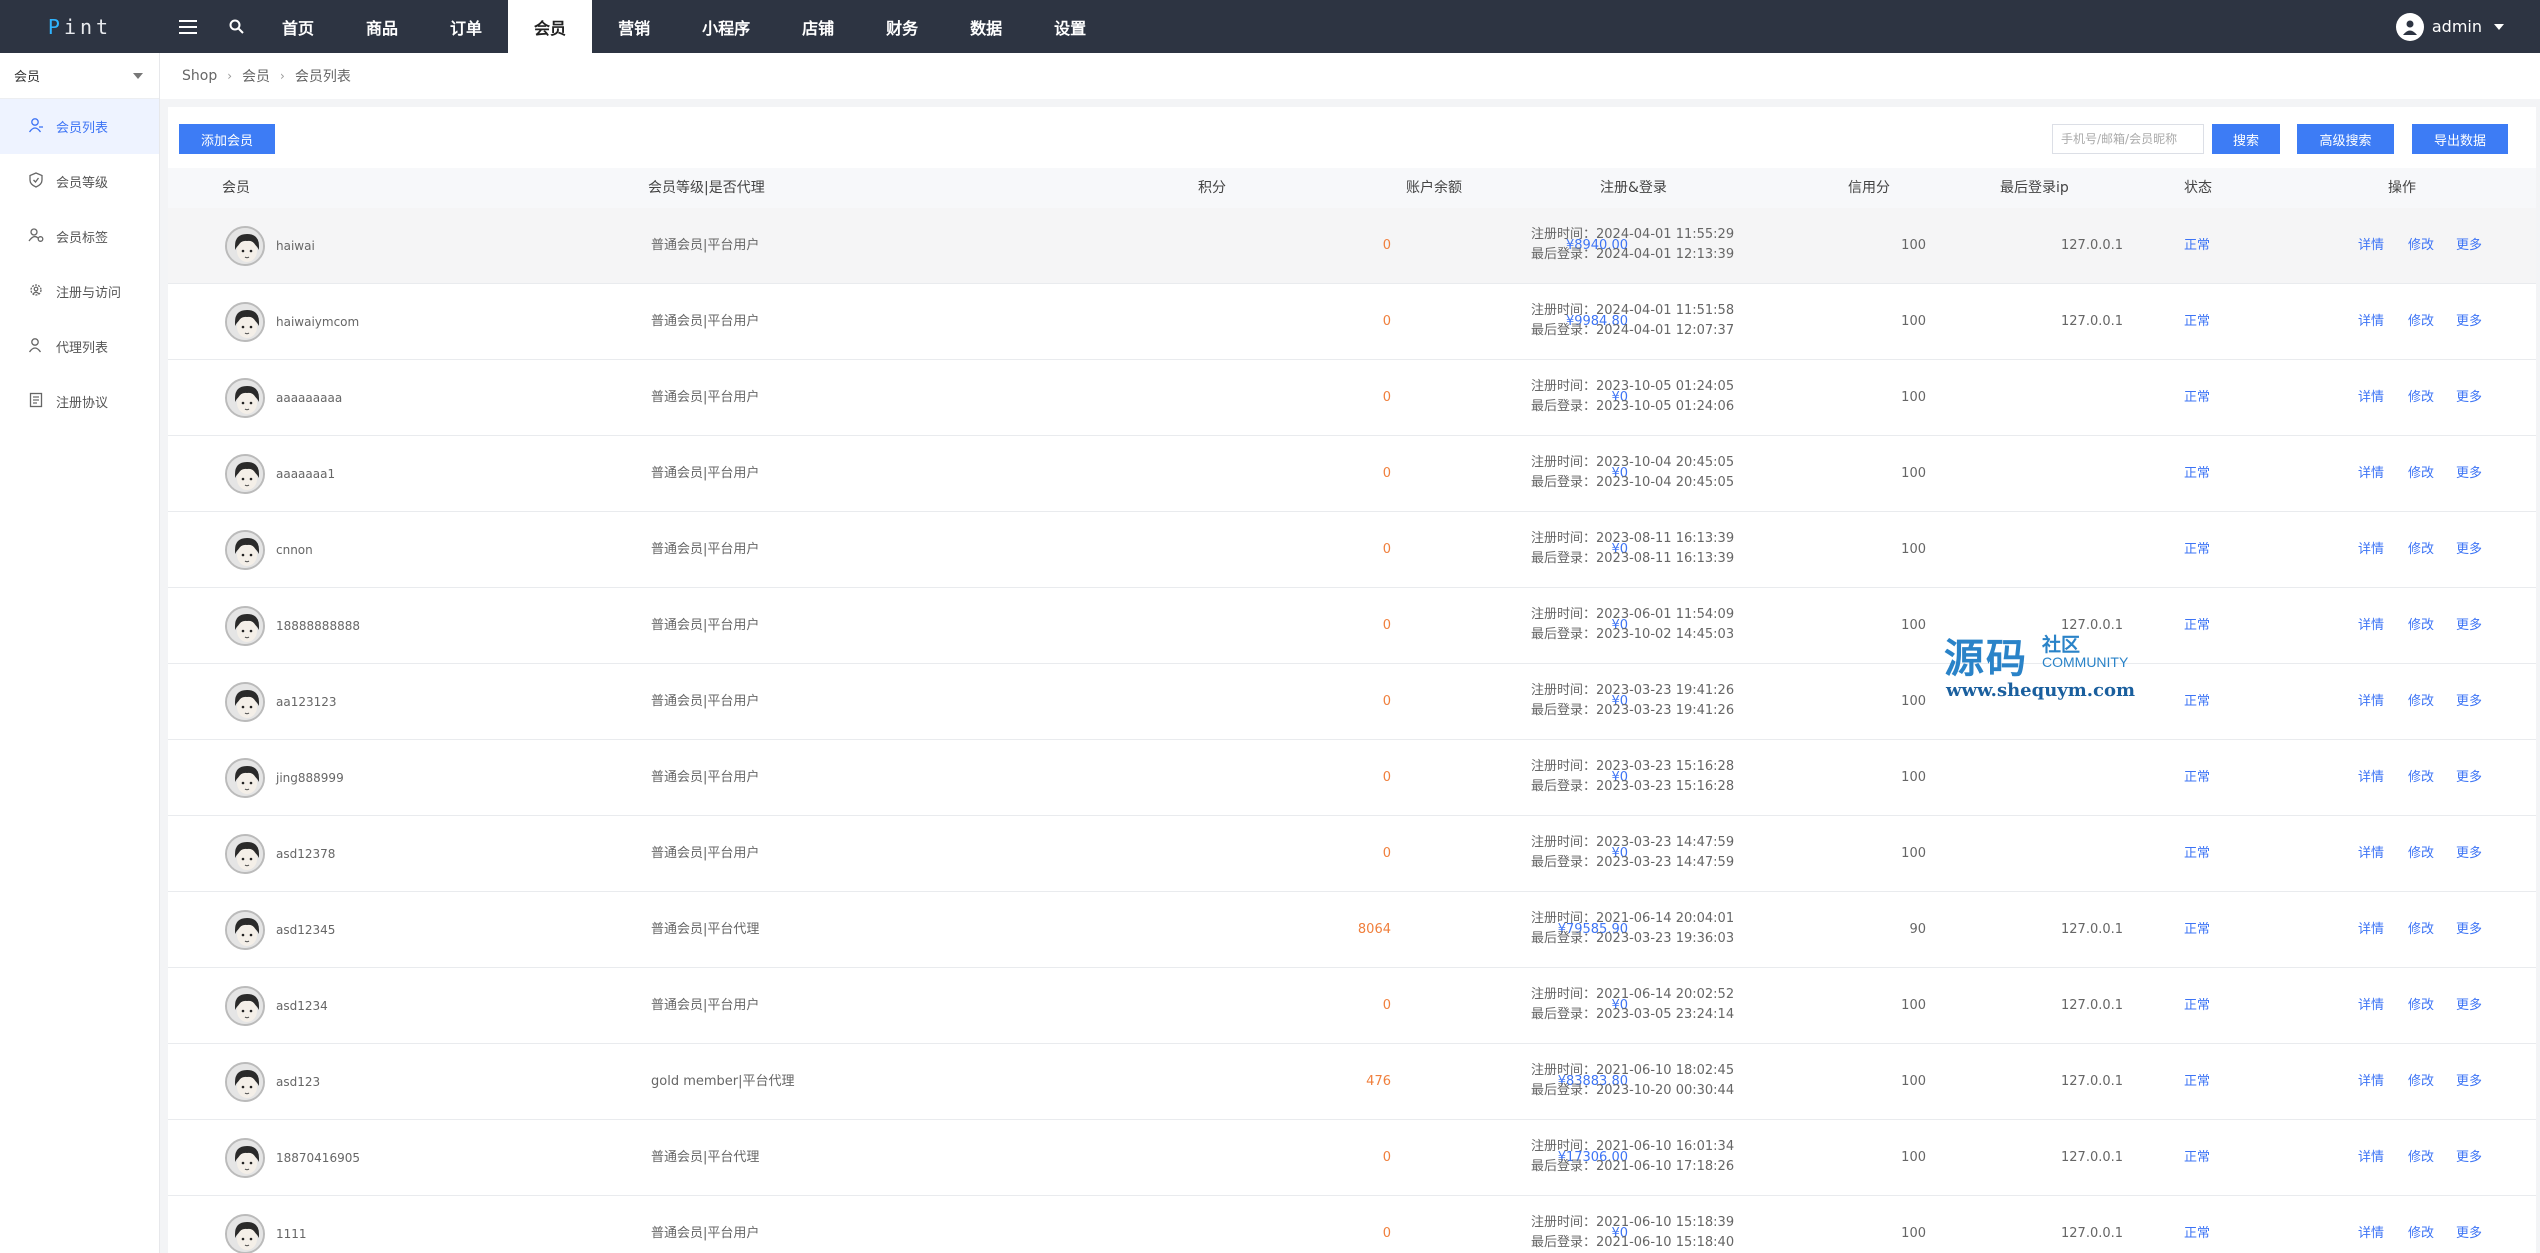  I want to click on breadcrumb-shop: Shop, so click(199, 76).